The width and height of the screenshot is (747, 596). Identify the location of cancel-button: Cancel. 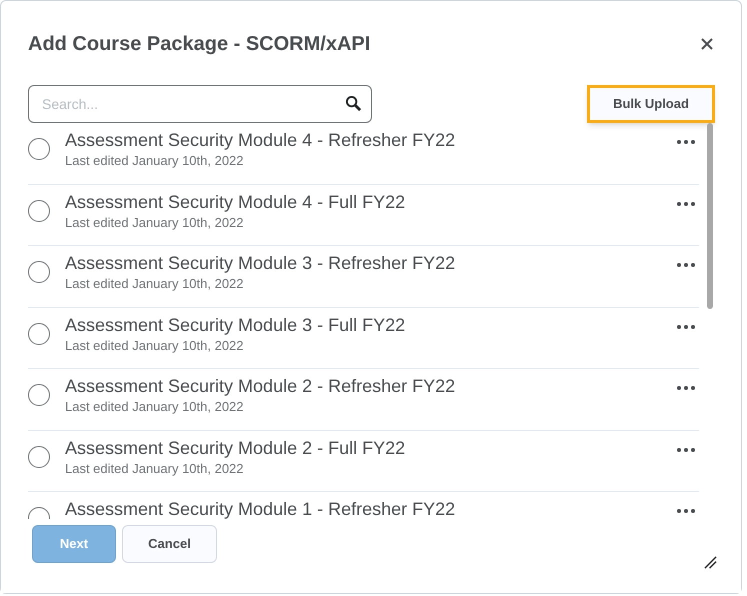
(169, 544).